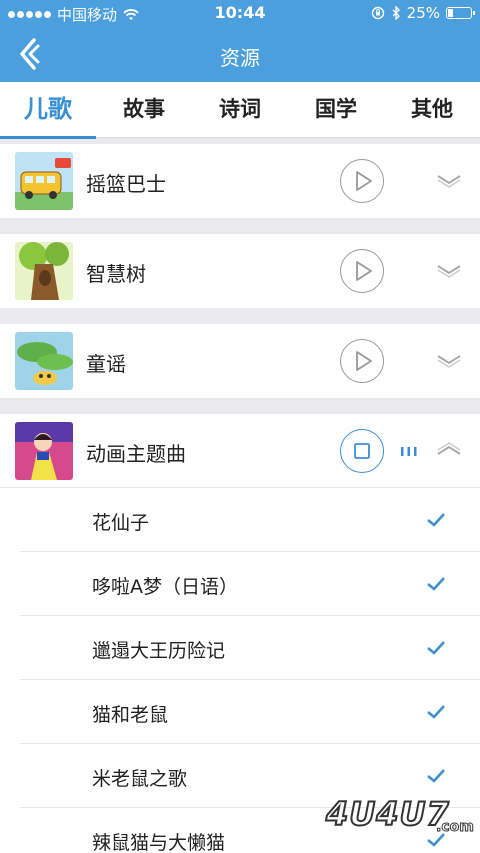  I want to click on chevron-up-icon, so click(449, 450).